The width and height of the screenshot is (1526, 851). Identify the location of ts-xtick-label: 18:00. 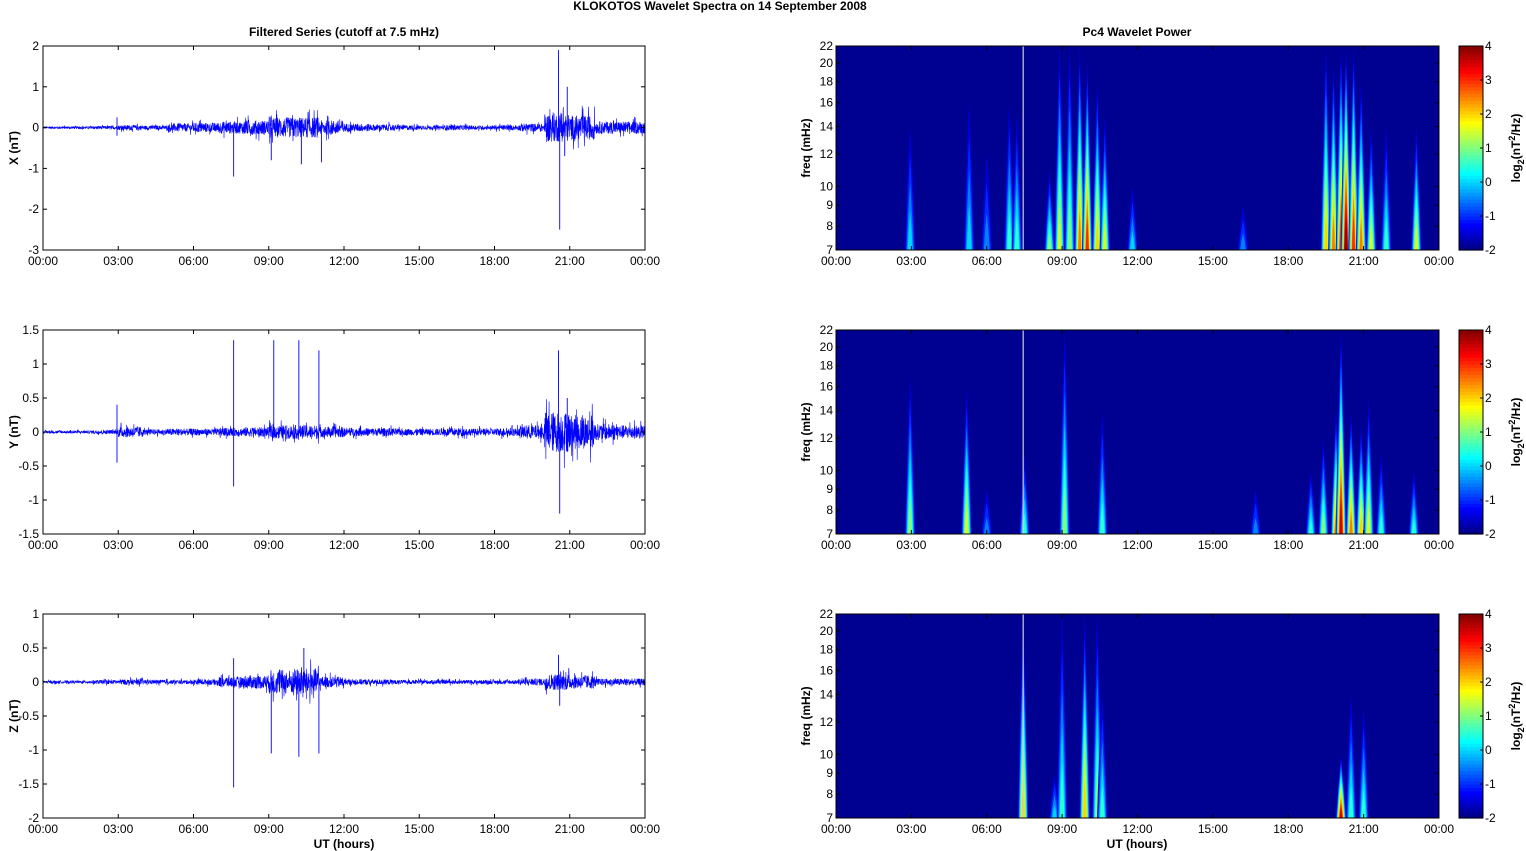
(494, 261).